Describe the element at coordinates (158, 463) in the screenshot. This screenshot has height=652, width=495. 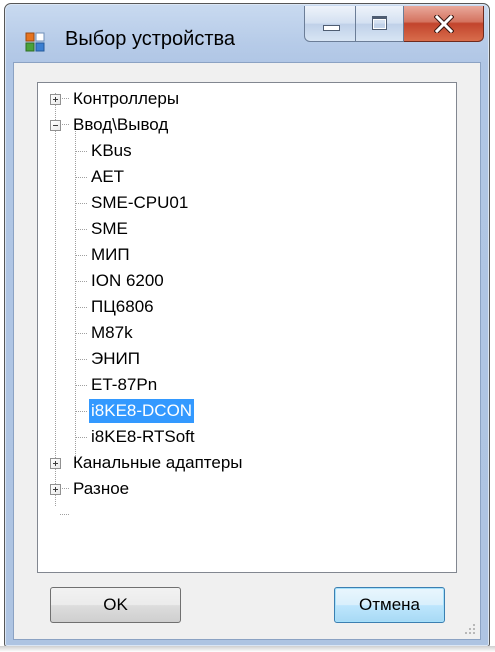
I see `tree-node-канальные-адаптеры: Канальные адаптеры` at that location.